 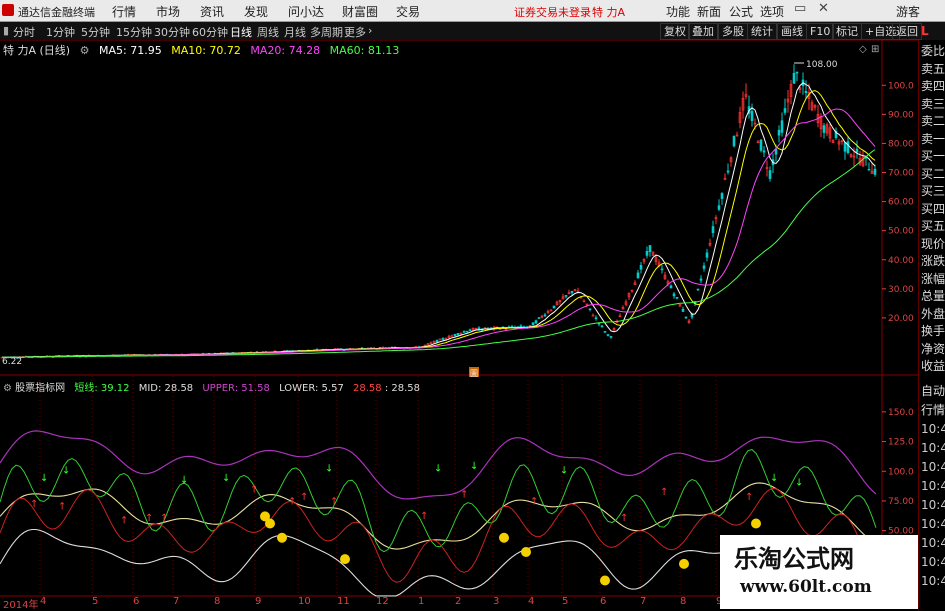 What do you see at coordinates (496, 601) in the screenshot?
I see `x-tick-12: 3` at bounding box center [496, 601].